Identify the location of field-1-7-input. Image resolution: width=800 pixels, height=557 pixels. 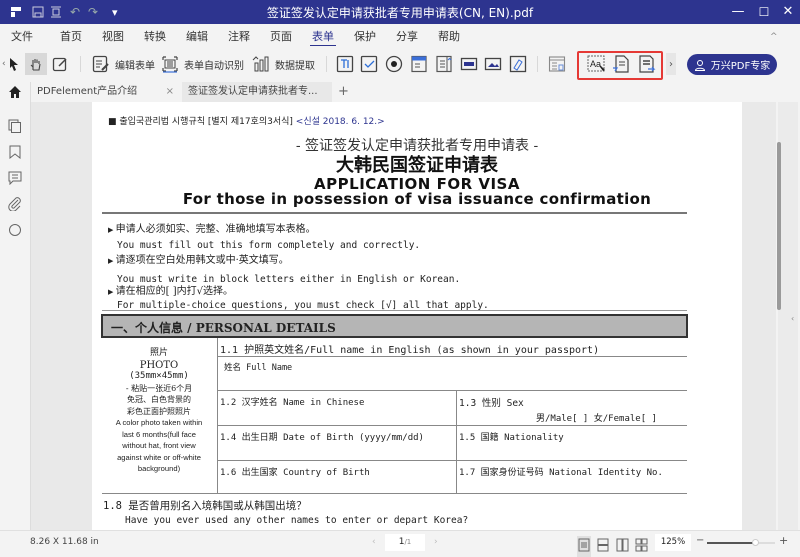
(572, 484).